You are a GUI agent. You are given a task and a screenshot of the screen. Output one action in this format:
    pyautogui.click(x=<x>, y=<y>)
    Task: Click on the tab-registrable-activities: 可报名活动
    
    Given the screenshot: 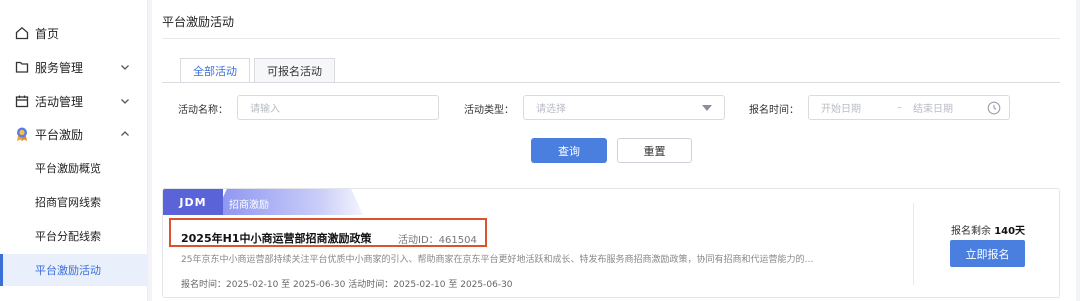 What is the action you would take?
    pyautogui.click(x=294, y=70)
    